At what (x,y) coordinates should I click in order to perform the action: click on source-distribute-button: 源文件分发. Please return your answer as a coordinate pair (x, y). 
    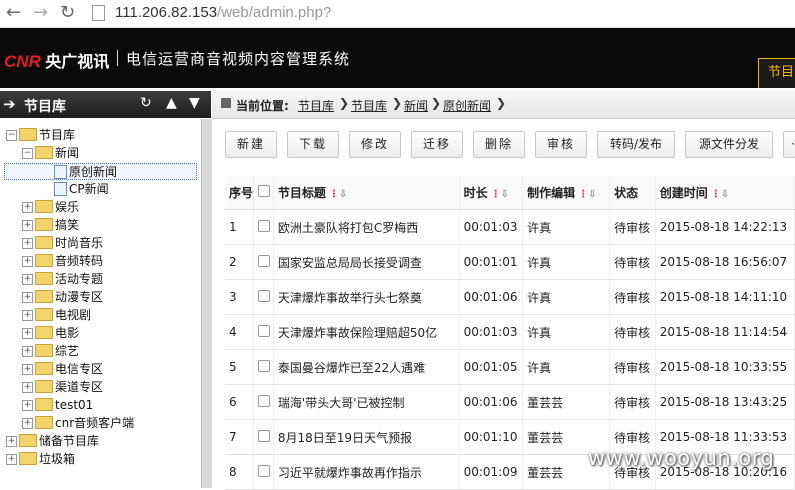
    Looking at the image, I should click on (729, 144).